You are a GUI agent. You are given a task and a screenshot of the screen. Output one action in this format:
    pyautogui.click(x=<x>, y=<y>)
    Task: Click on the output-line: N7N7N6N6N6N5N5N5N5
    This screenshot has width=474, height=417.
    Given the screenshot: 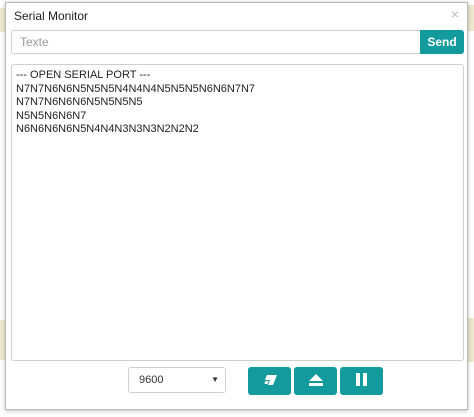 What is the action you would take?
    pyautogui.click(x=79, y=102)
    